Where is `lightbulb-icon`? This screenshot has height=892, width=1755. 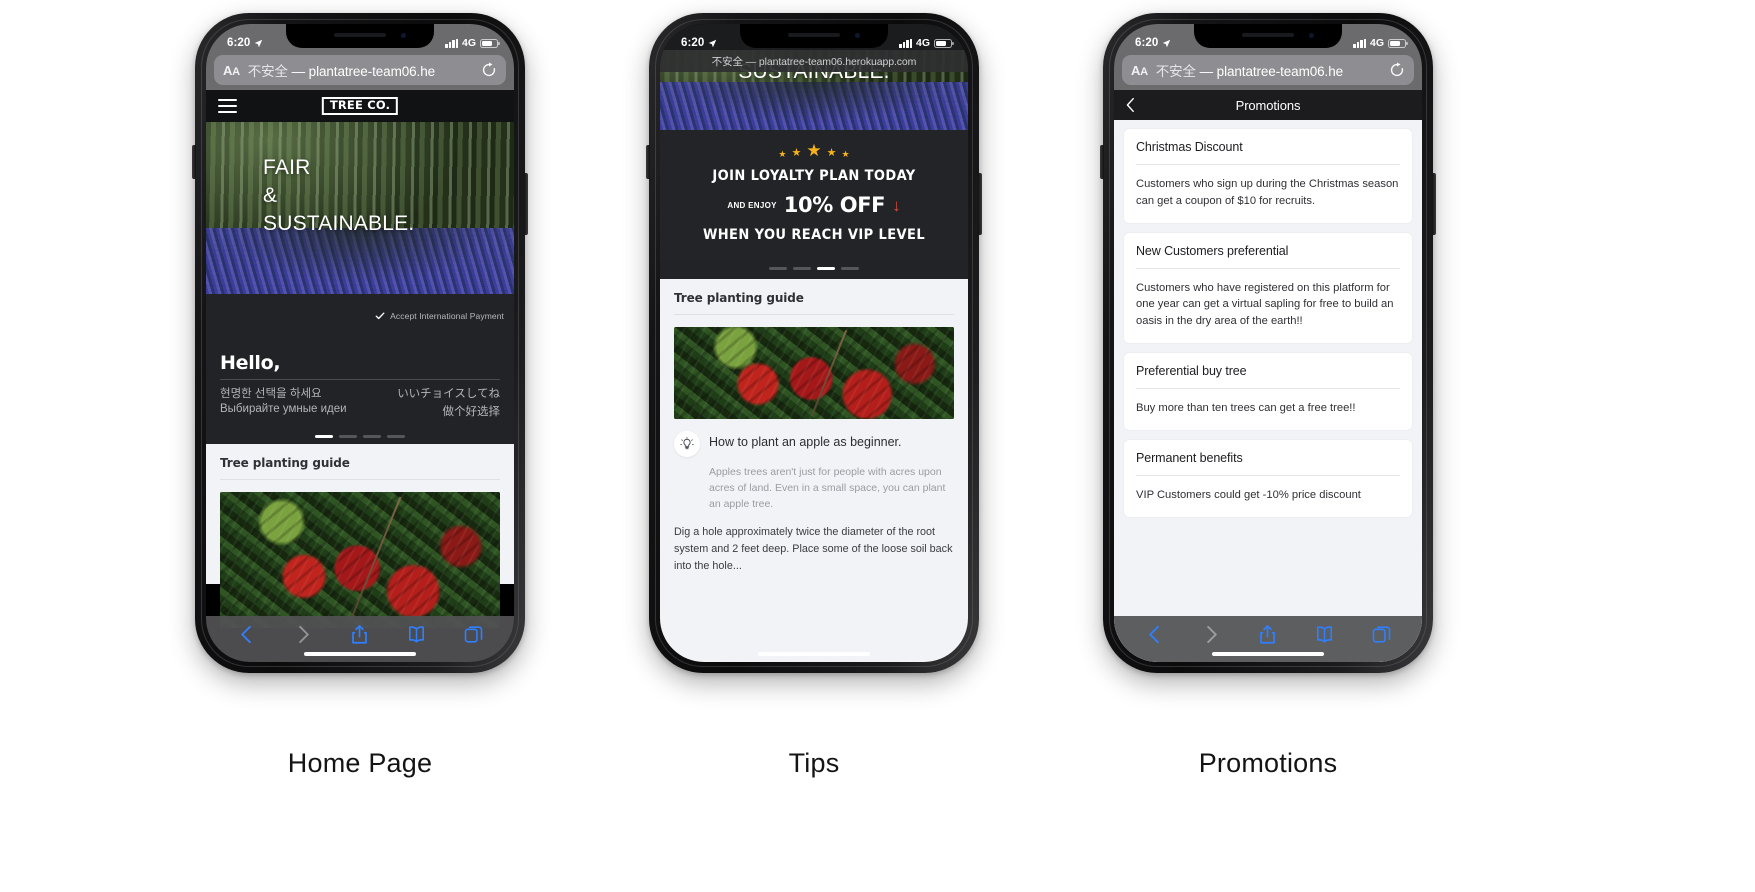 lightbulb-icon is located at coordinates (687, 443).